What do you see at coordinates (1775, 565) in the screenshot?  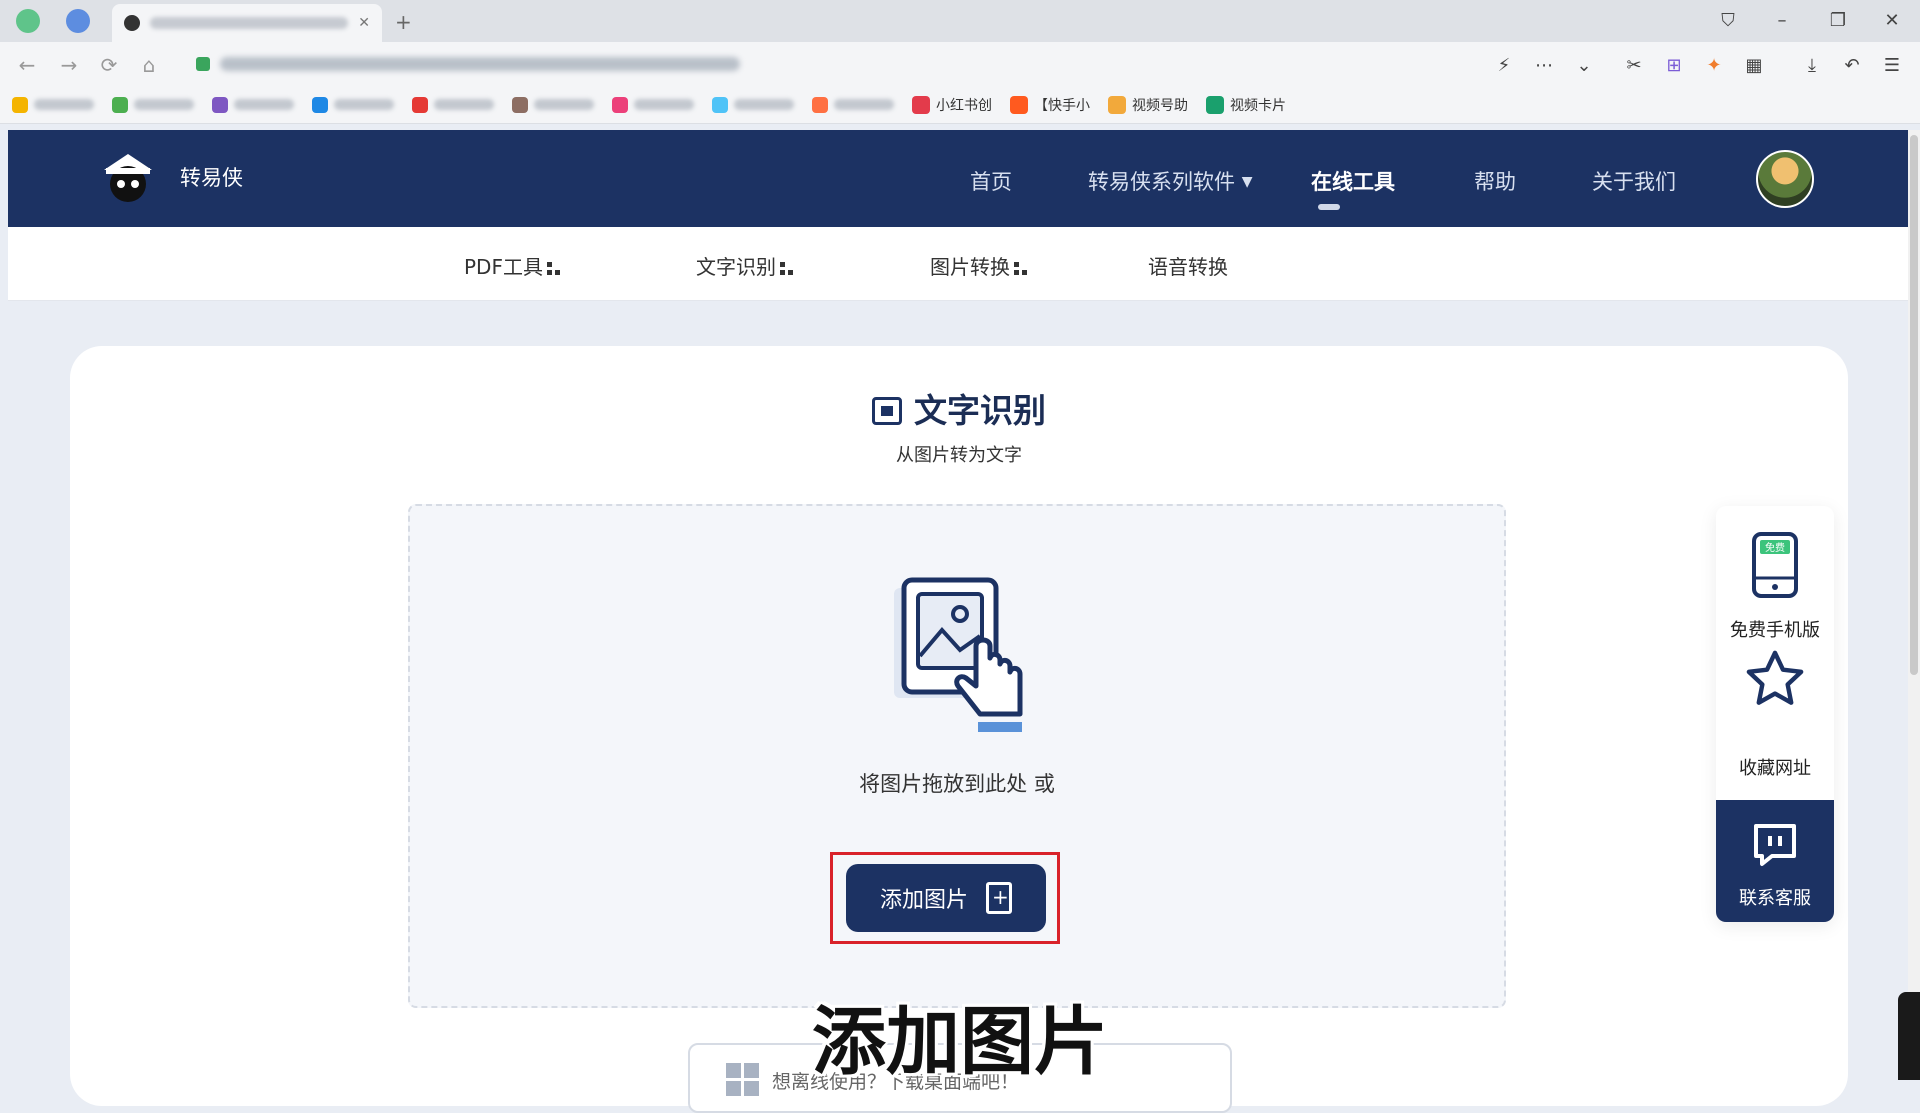 I see `mobile-phone-icon: 免费` at bounding box center [1775, 565].